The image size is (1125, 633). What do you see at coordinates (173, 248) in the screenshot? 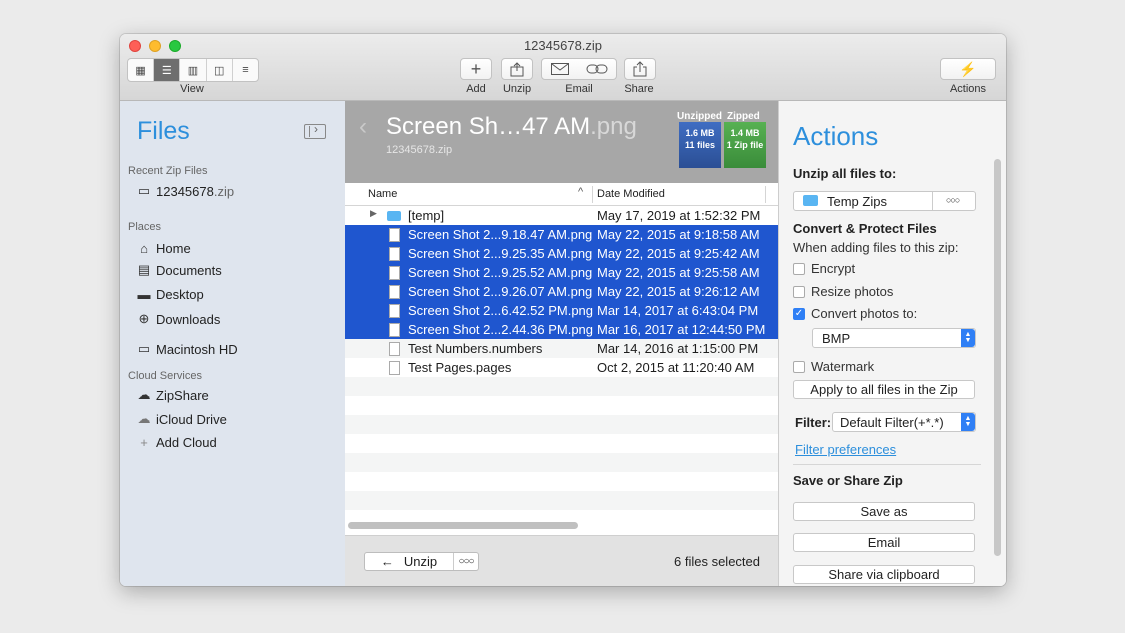
I see `sidebar-item-label: Home` at bounding box center [173, 248].